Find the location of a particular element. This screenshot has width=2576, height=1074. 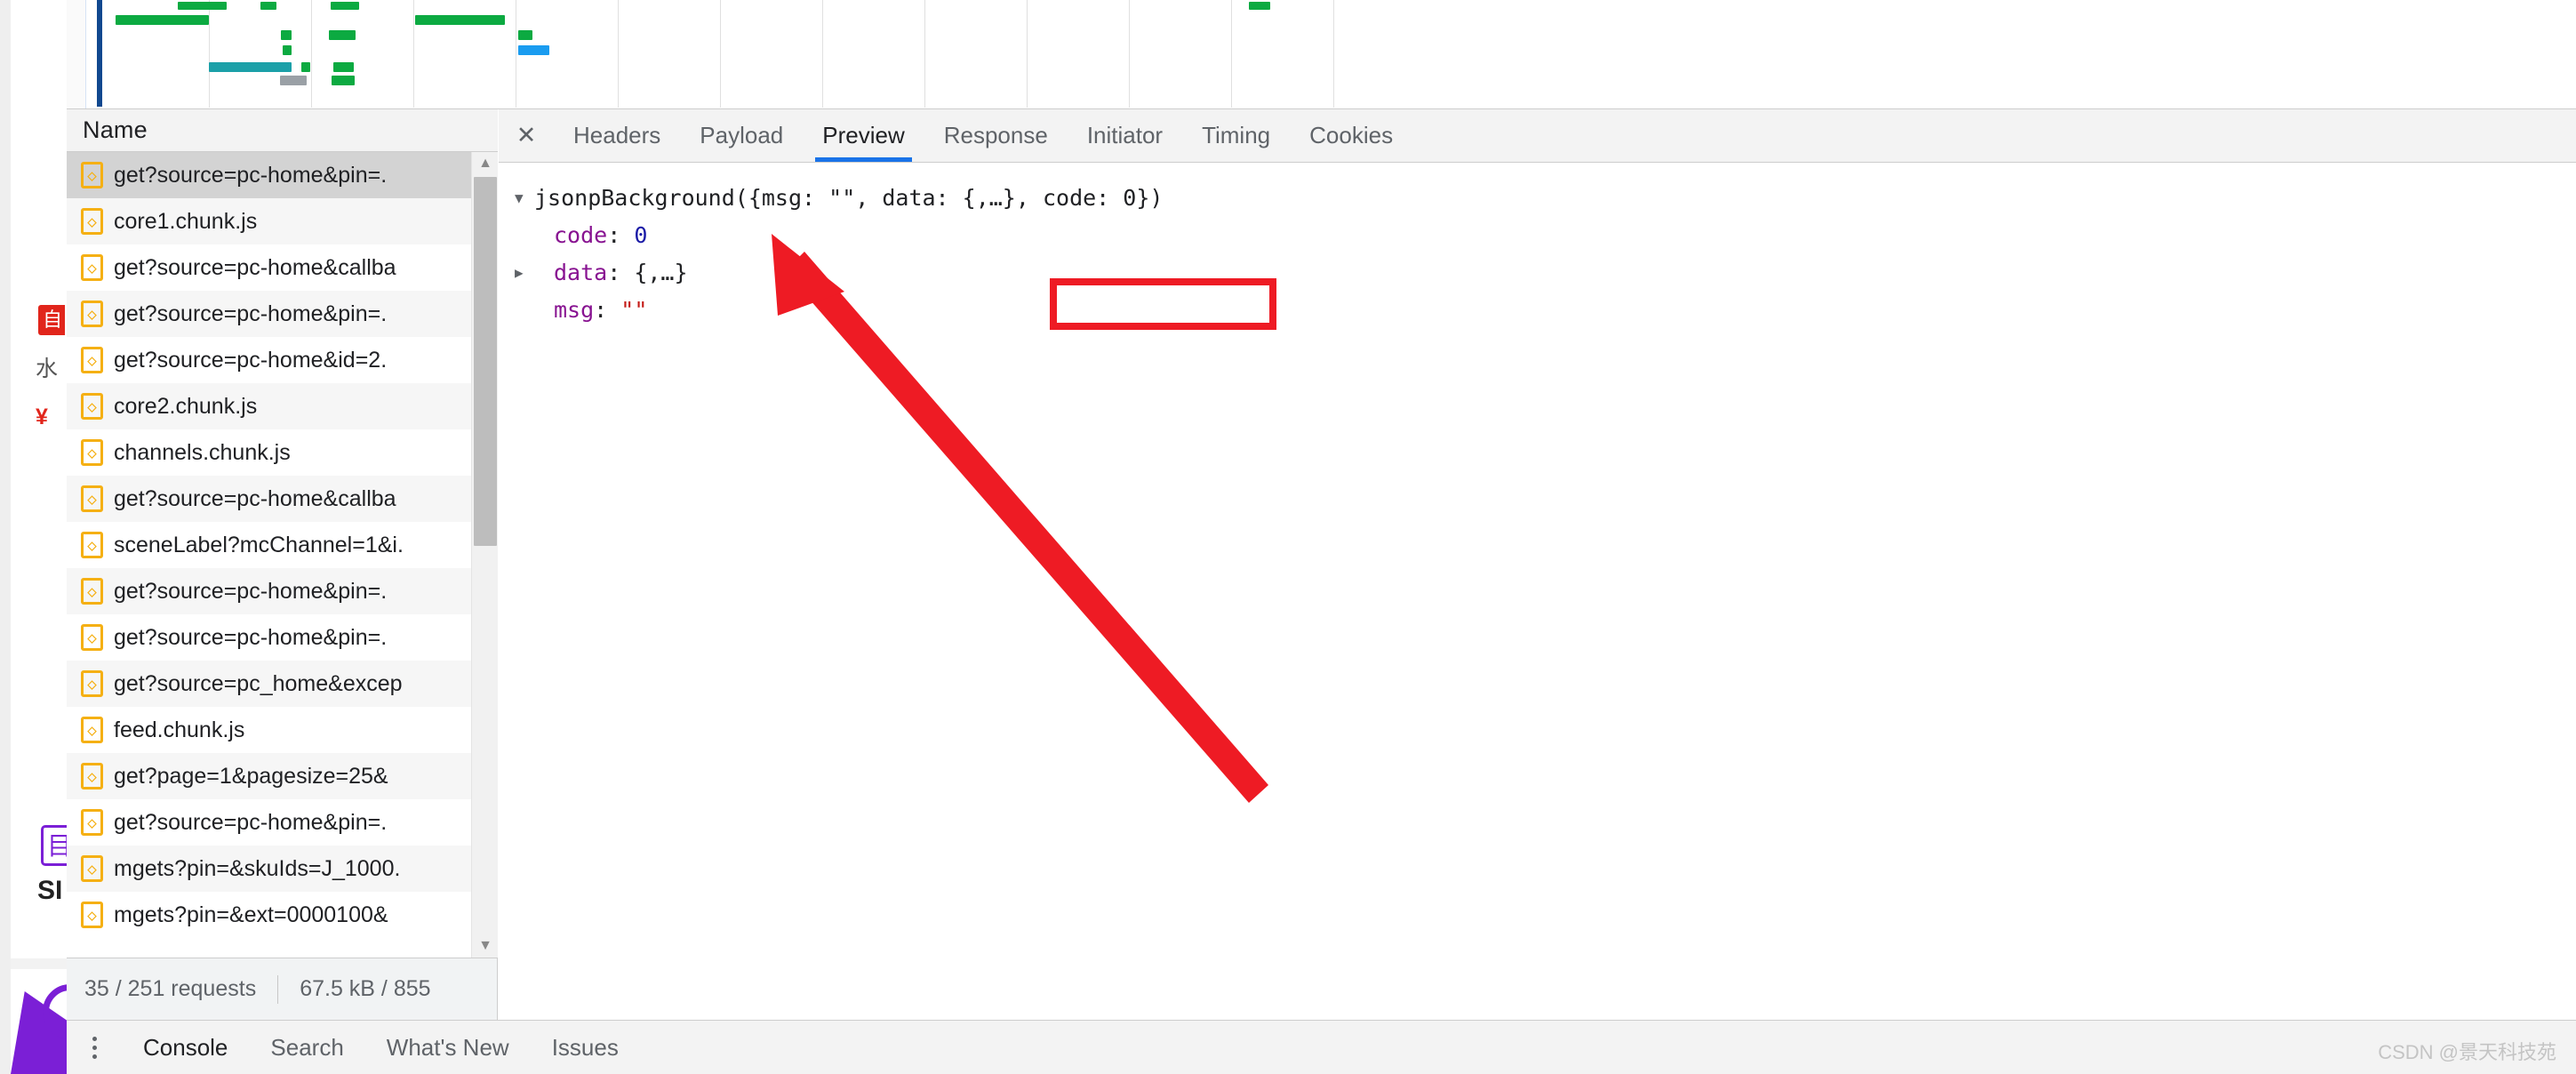

request-row: ◇ mgets?pin=&skuIds=J_1000. is located at coordinates (282, 869).